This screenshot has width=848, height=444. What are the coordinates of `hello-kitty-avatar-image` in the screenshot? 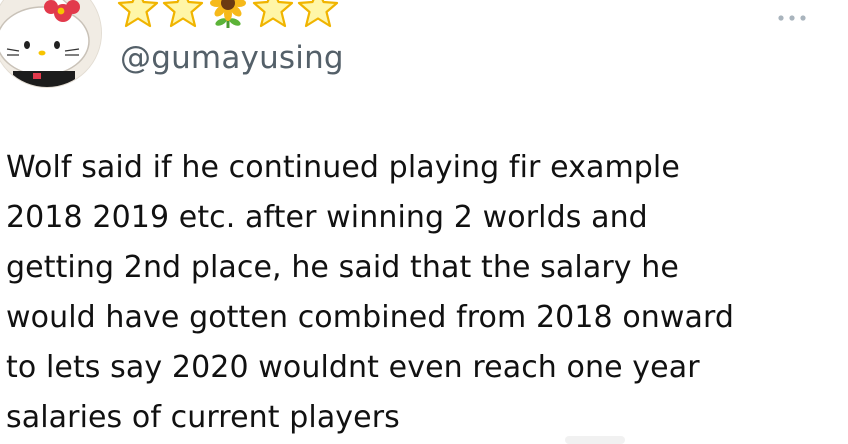 It's located at (50, 43).